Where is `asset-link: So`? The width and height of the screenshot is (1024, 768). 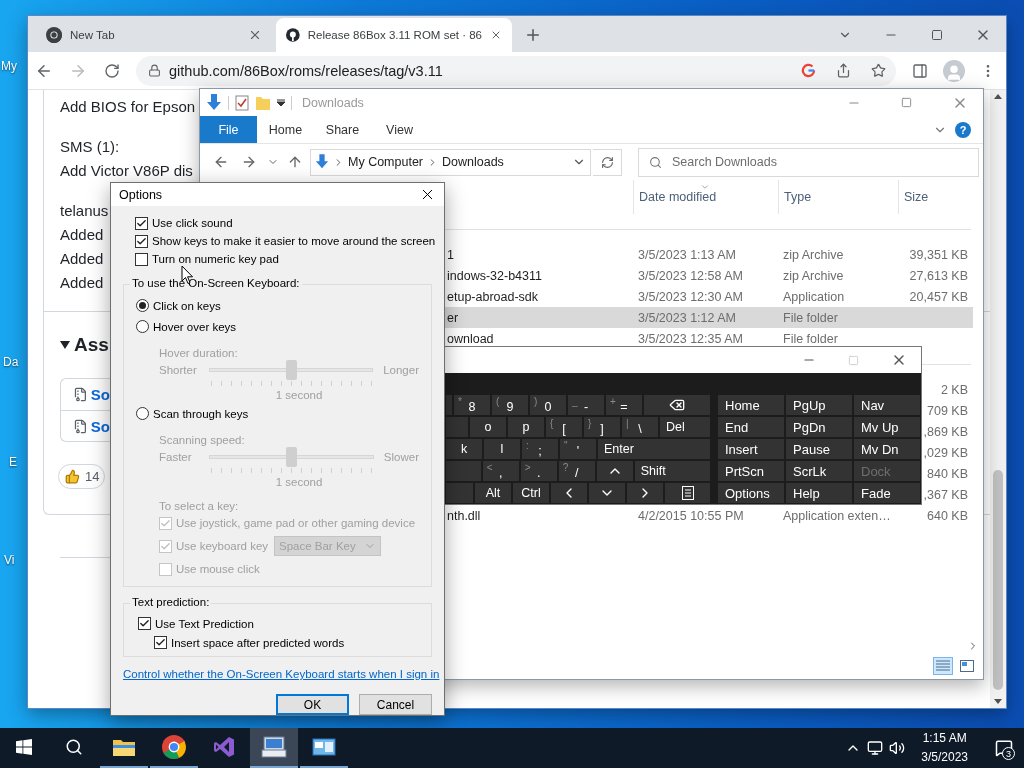 asset-link: So is located at coordinates (100, 394).